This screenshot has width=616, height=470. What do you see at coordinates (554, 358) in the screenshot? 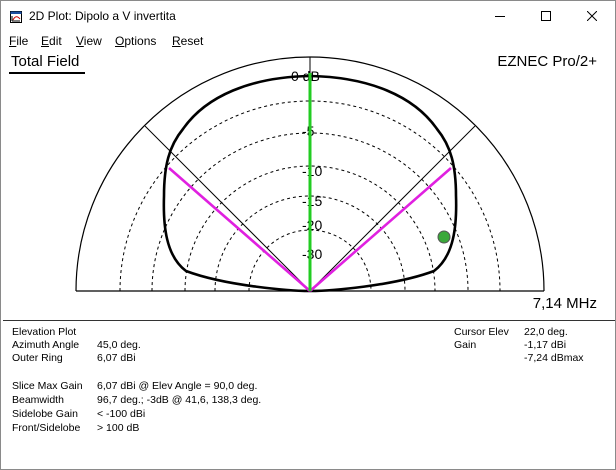
I see `cursor-gain-dbmax-value: -7,24 dBmax` at bounding box center [554, 358].